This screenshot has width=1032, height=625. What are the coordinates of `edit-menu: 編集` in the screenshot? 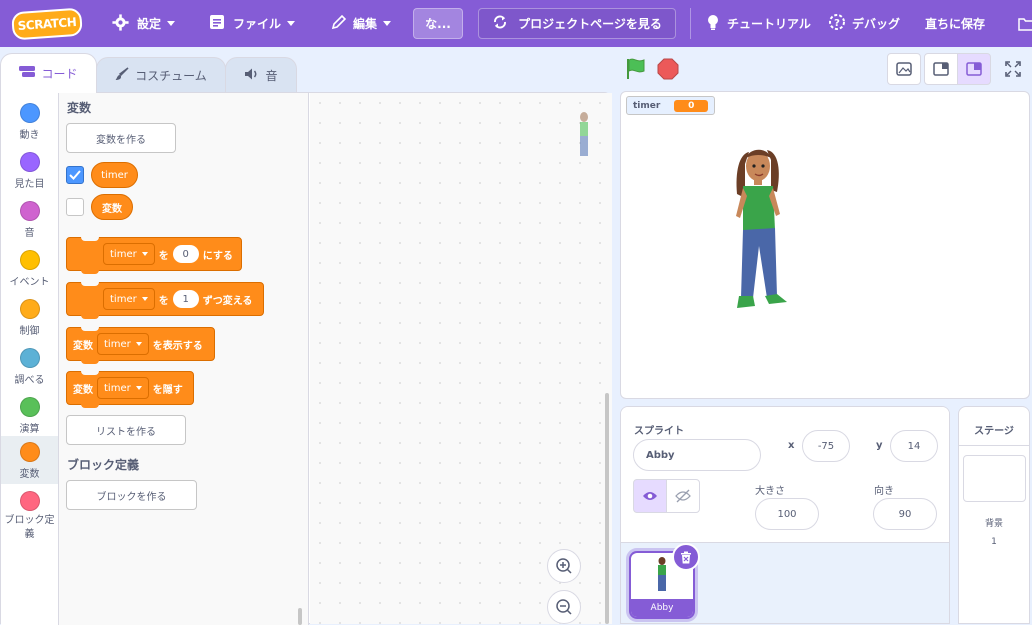 It's located at (361, 23).